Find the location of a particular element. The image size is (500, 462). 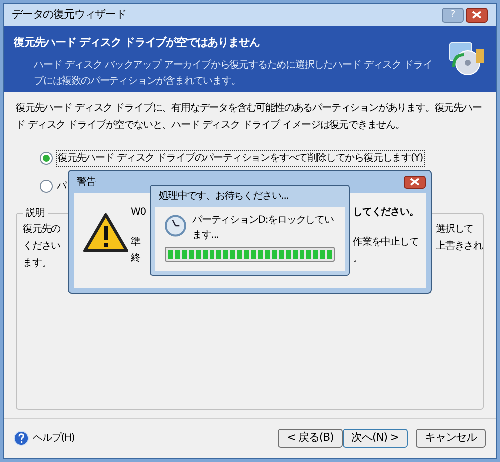

warning-text: 。 is located at coordinates (357, 259).